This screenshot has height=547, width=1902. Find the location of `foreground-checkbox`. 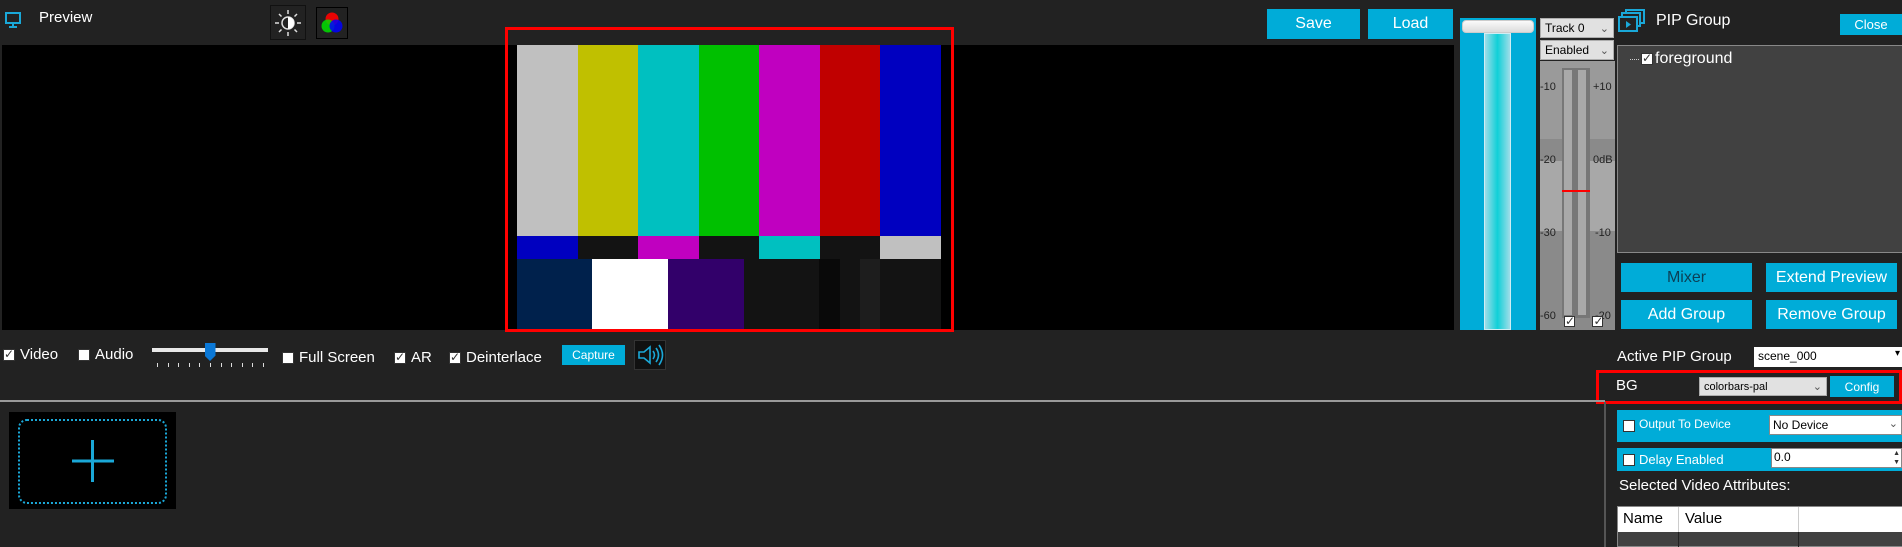

foreground-checkbox is located at coordinates (1647, 58).